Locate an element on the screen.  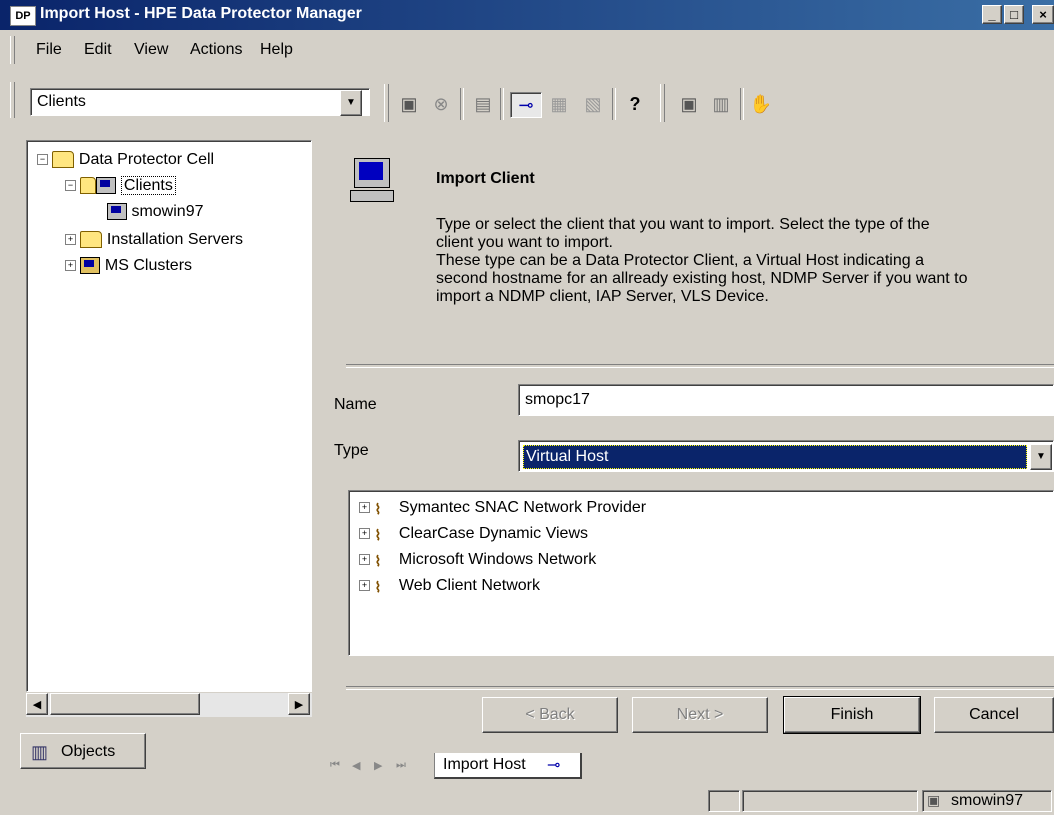
type-select-value: Virtual Host is located at coordinates (567, 456).